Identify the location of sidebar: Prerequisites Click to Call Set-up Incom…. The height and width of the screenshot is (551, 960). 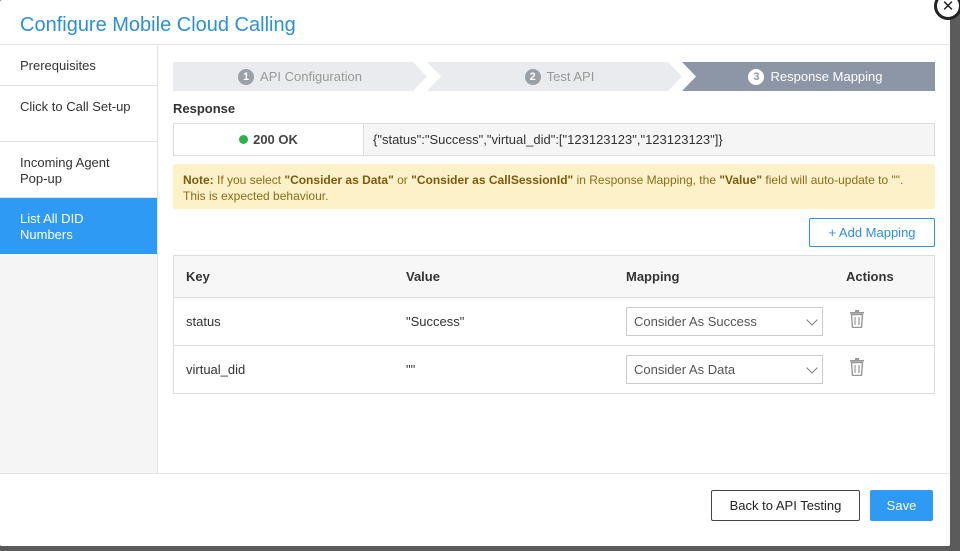
(79, 259).